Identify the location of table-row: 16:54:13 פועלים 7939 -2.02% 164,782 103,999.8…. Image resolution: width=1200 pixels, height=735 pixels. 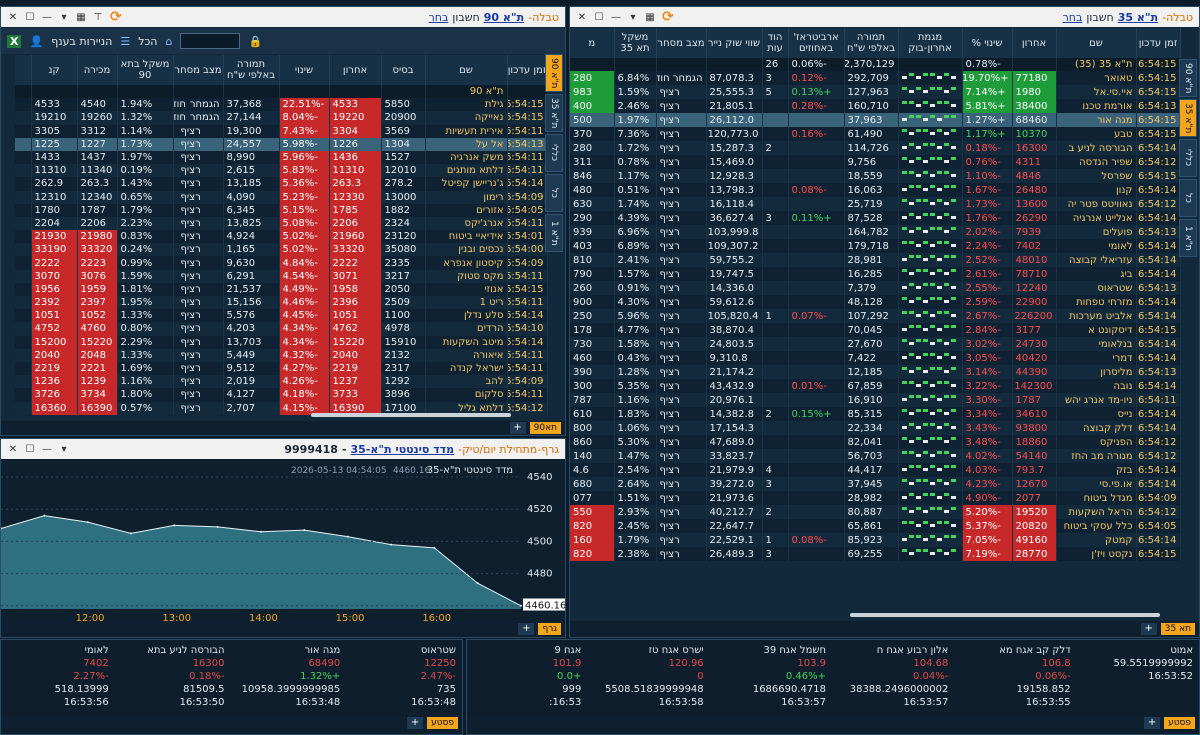
(875, 232).